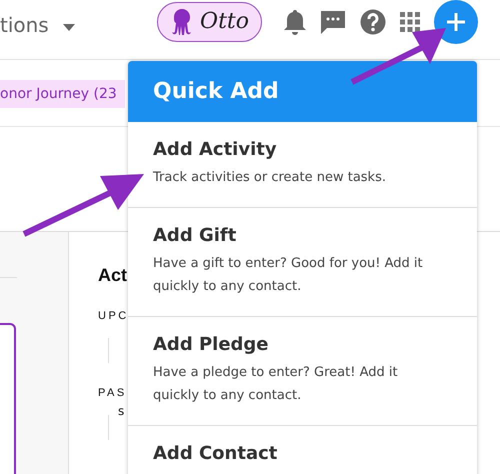  What do you see at coordinates (288, 275) in the screenshot?
I see `menu-item-description: Have a gift to enter? Good for you! Add it quickly to any contact.` at bounding box center [288, 275].